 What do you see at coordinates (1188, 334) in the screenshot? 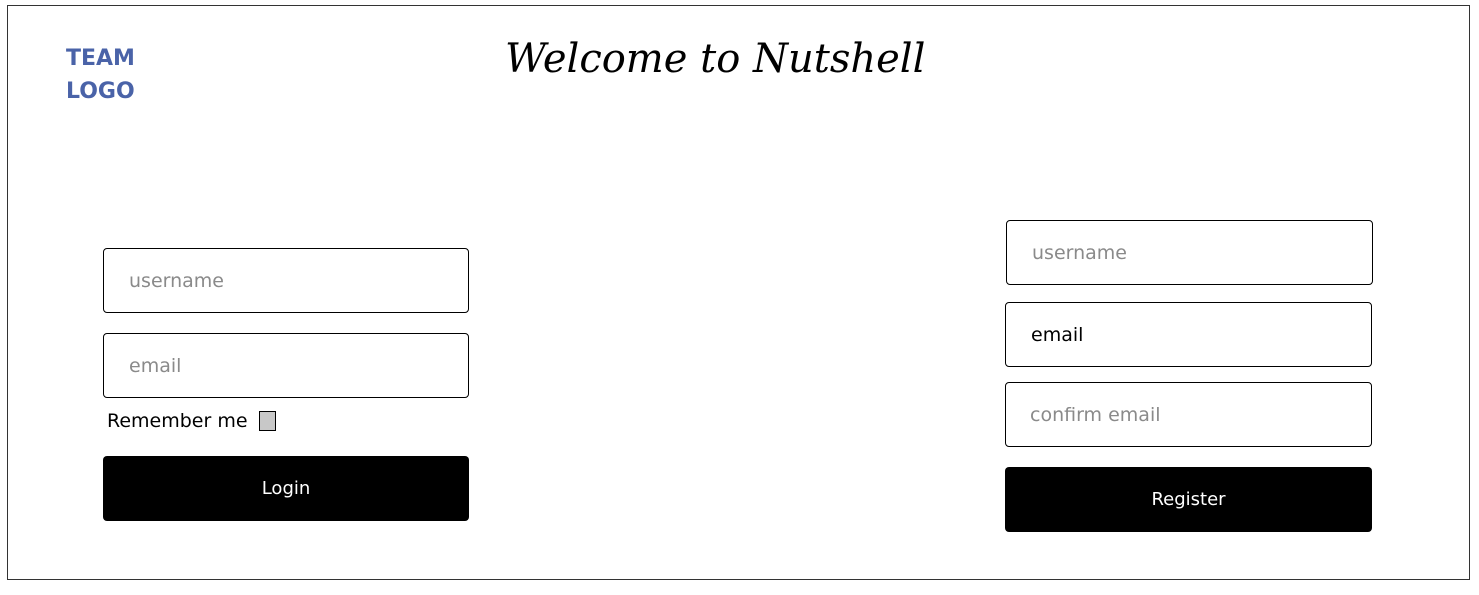
I see `register-email-input` at bounding box center [1188, 334].